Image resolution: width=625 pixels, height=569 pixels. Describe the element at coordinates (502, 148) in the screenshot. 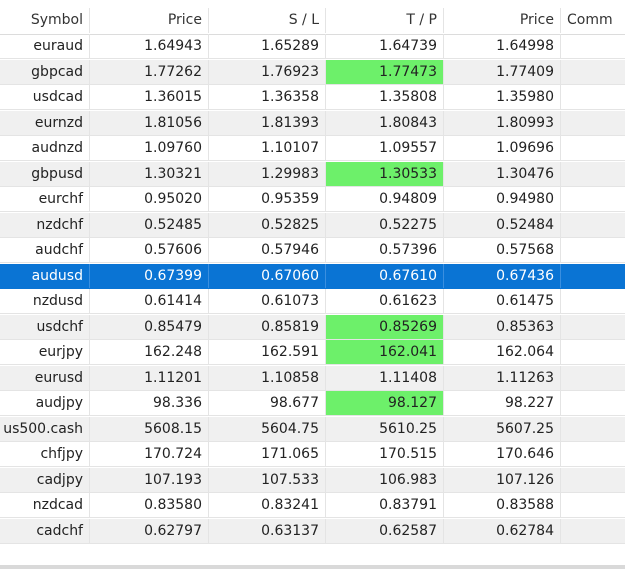

I see `cell-current-price: 1.09696` at that location.